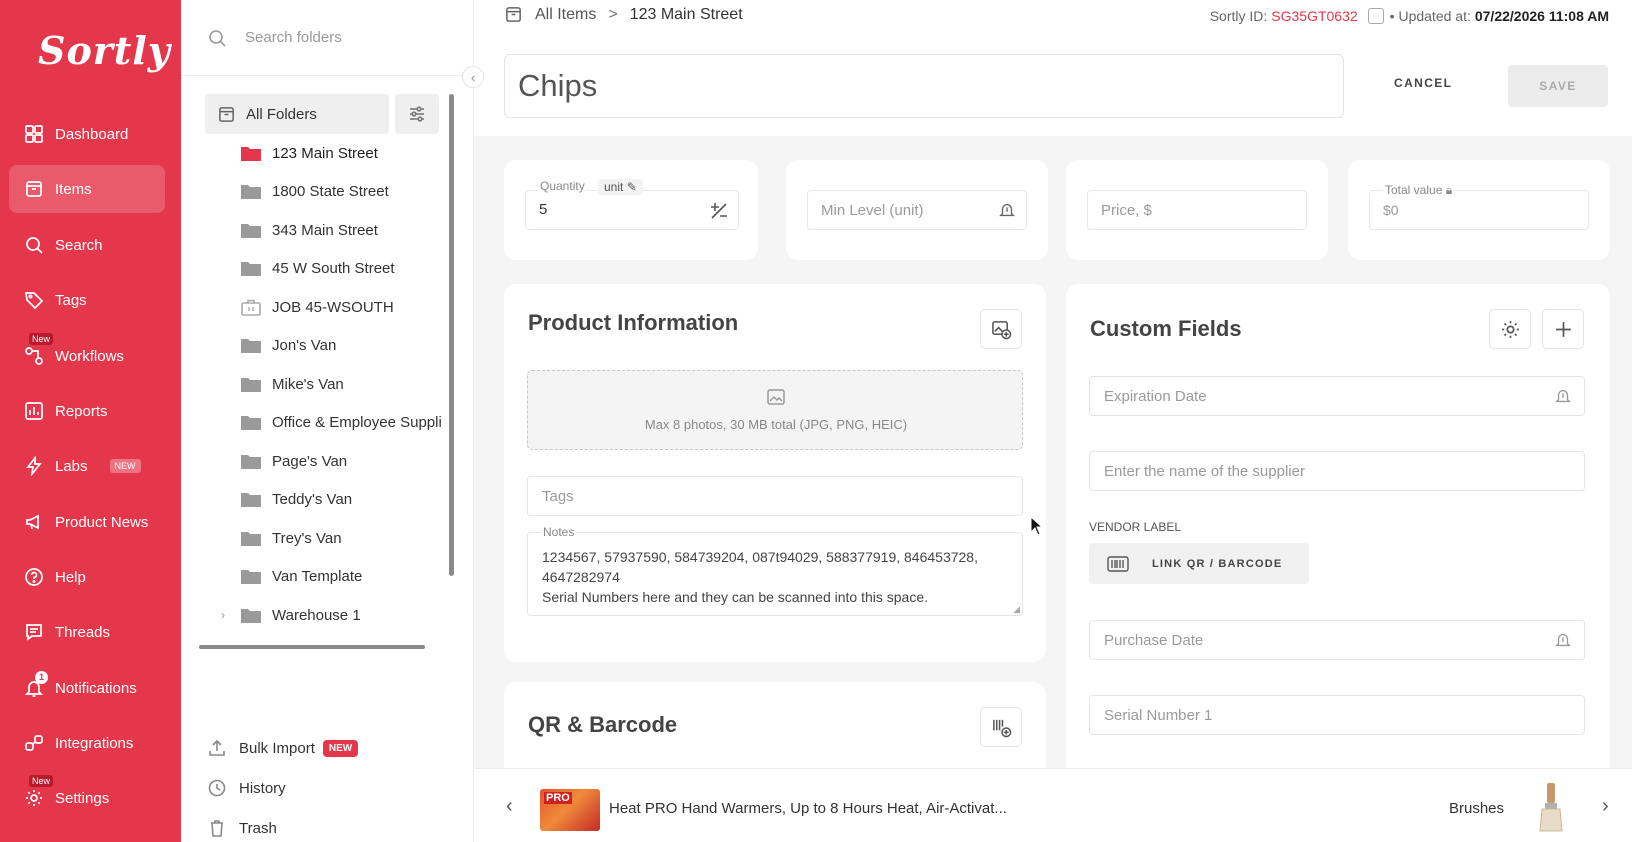  I want to click on history-label: History, so click(262, 788).